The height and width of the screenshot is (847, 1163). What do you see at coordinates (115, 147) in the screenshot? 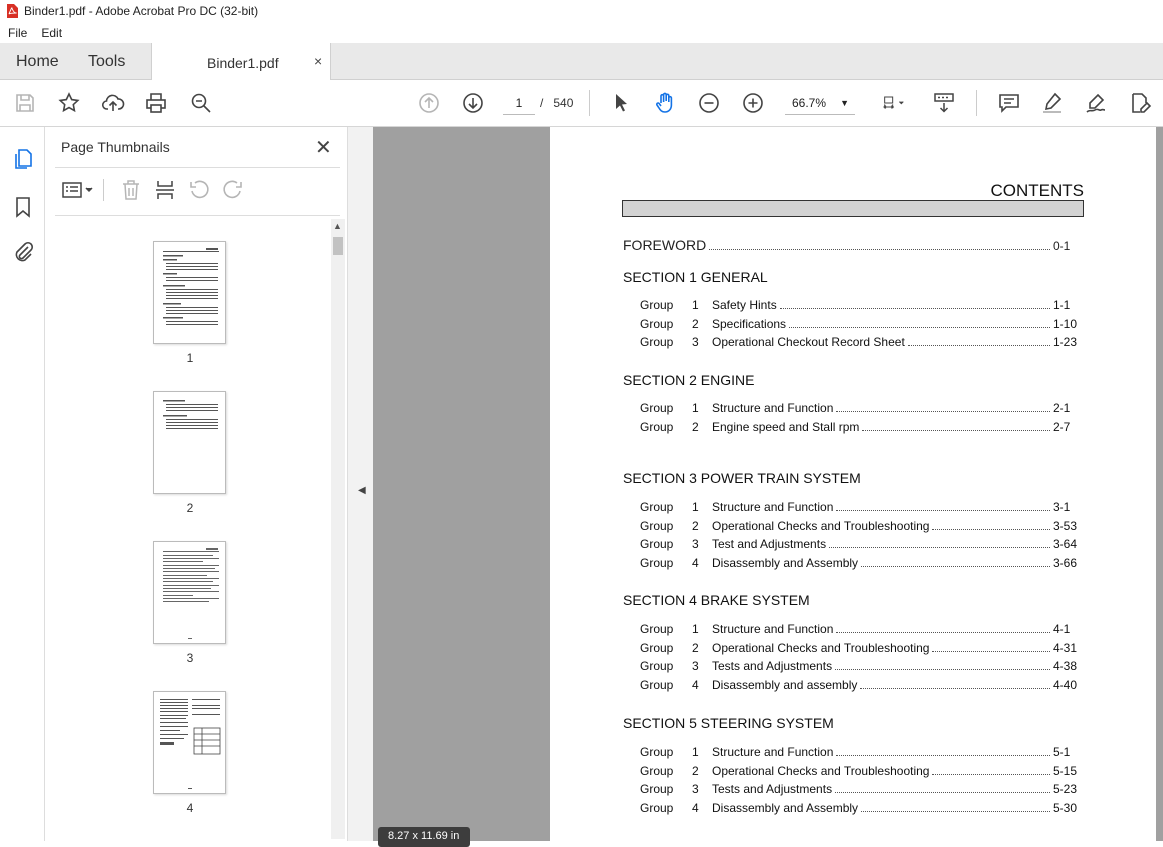
I see `panel-title: Page Thumbnails` at bounding box center [115, 147].